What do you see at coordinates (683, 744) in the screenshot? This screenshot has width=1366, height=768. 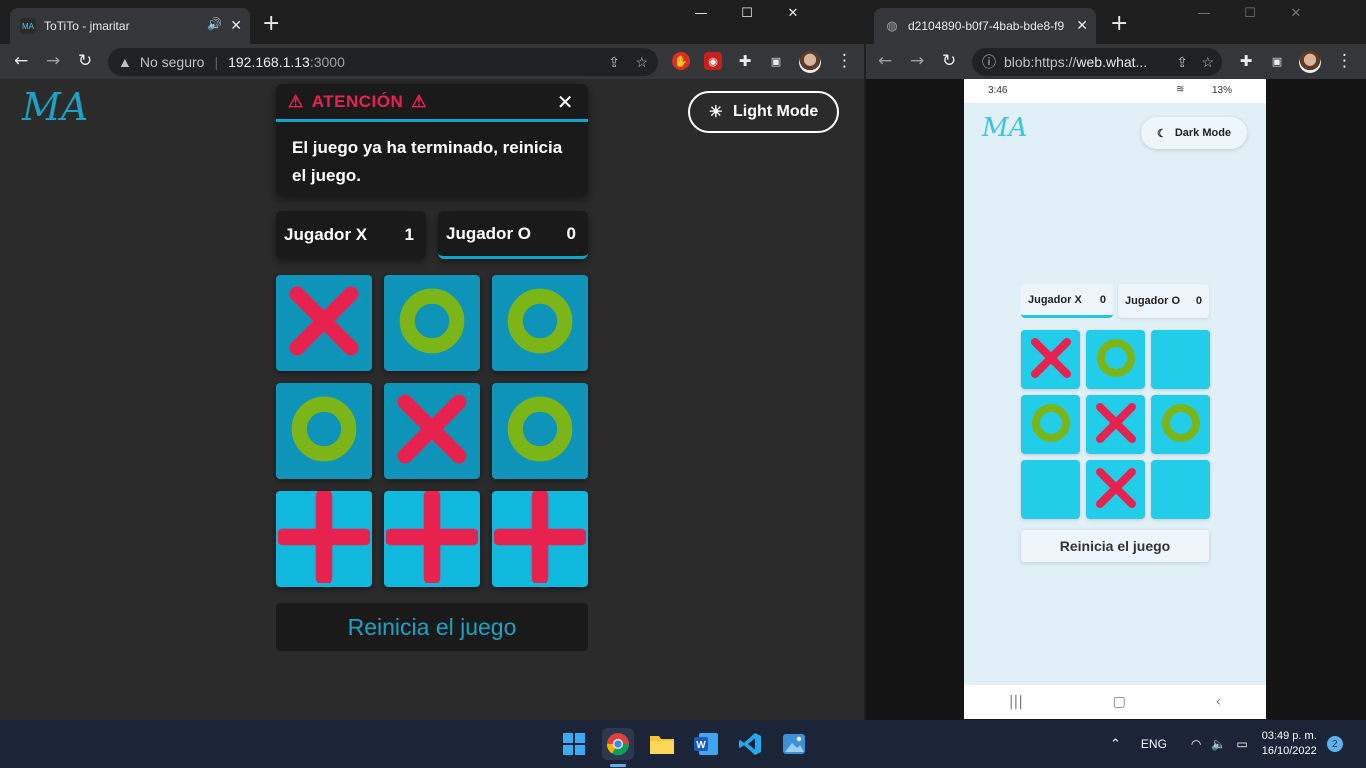 I see `windows-taskbar: W ⌃ ENG ◠ 🔈 ▭ 03:49 p. m. 16/10/2022 2` at bounding box center [683, 744].